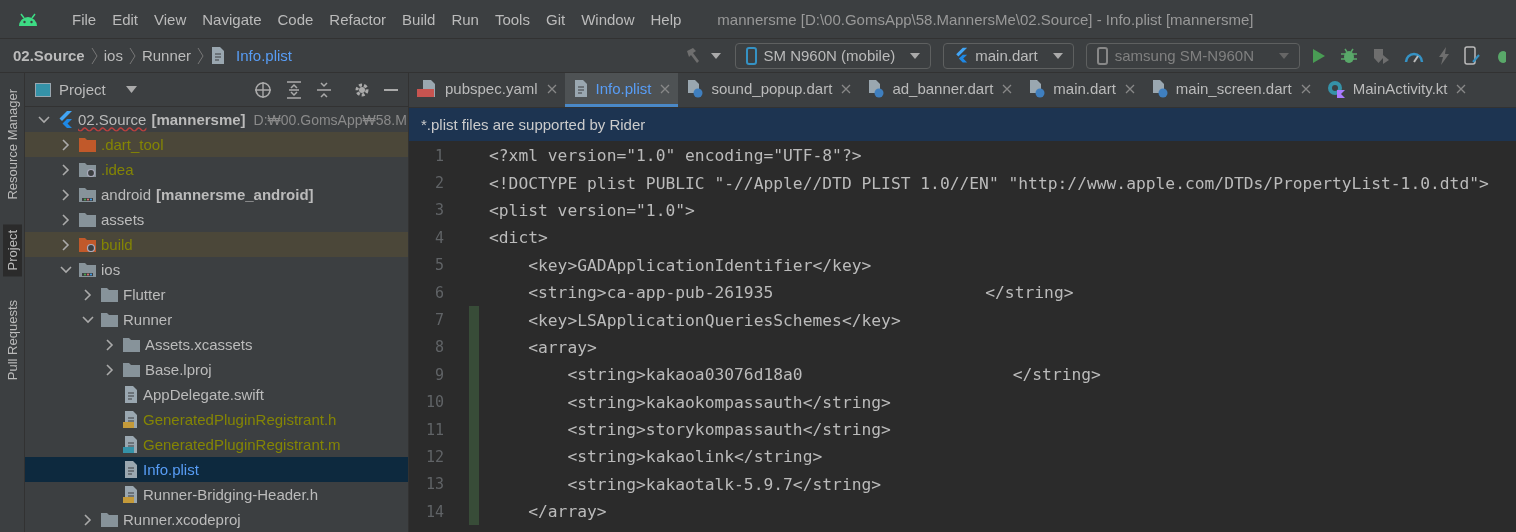 The width and height of the screenshot is (1516, 532). What do you see at coordinates (49, 55) in the screenshot?
I see `breadcrumb: 02.Source` at bounding box center [49, 55].